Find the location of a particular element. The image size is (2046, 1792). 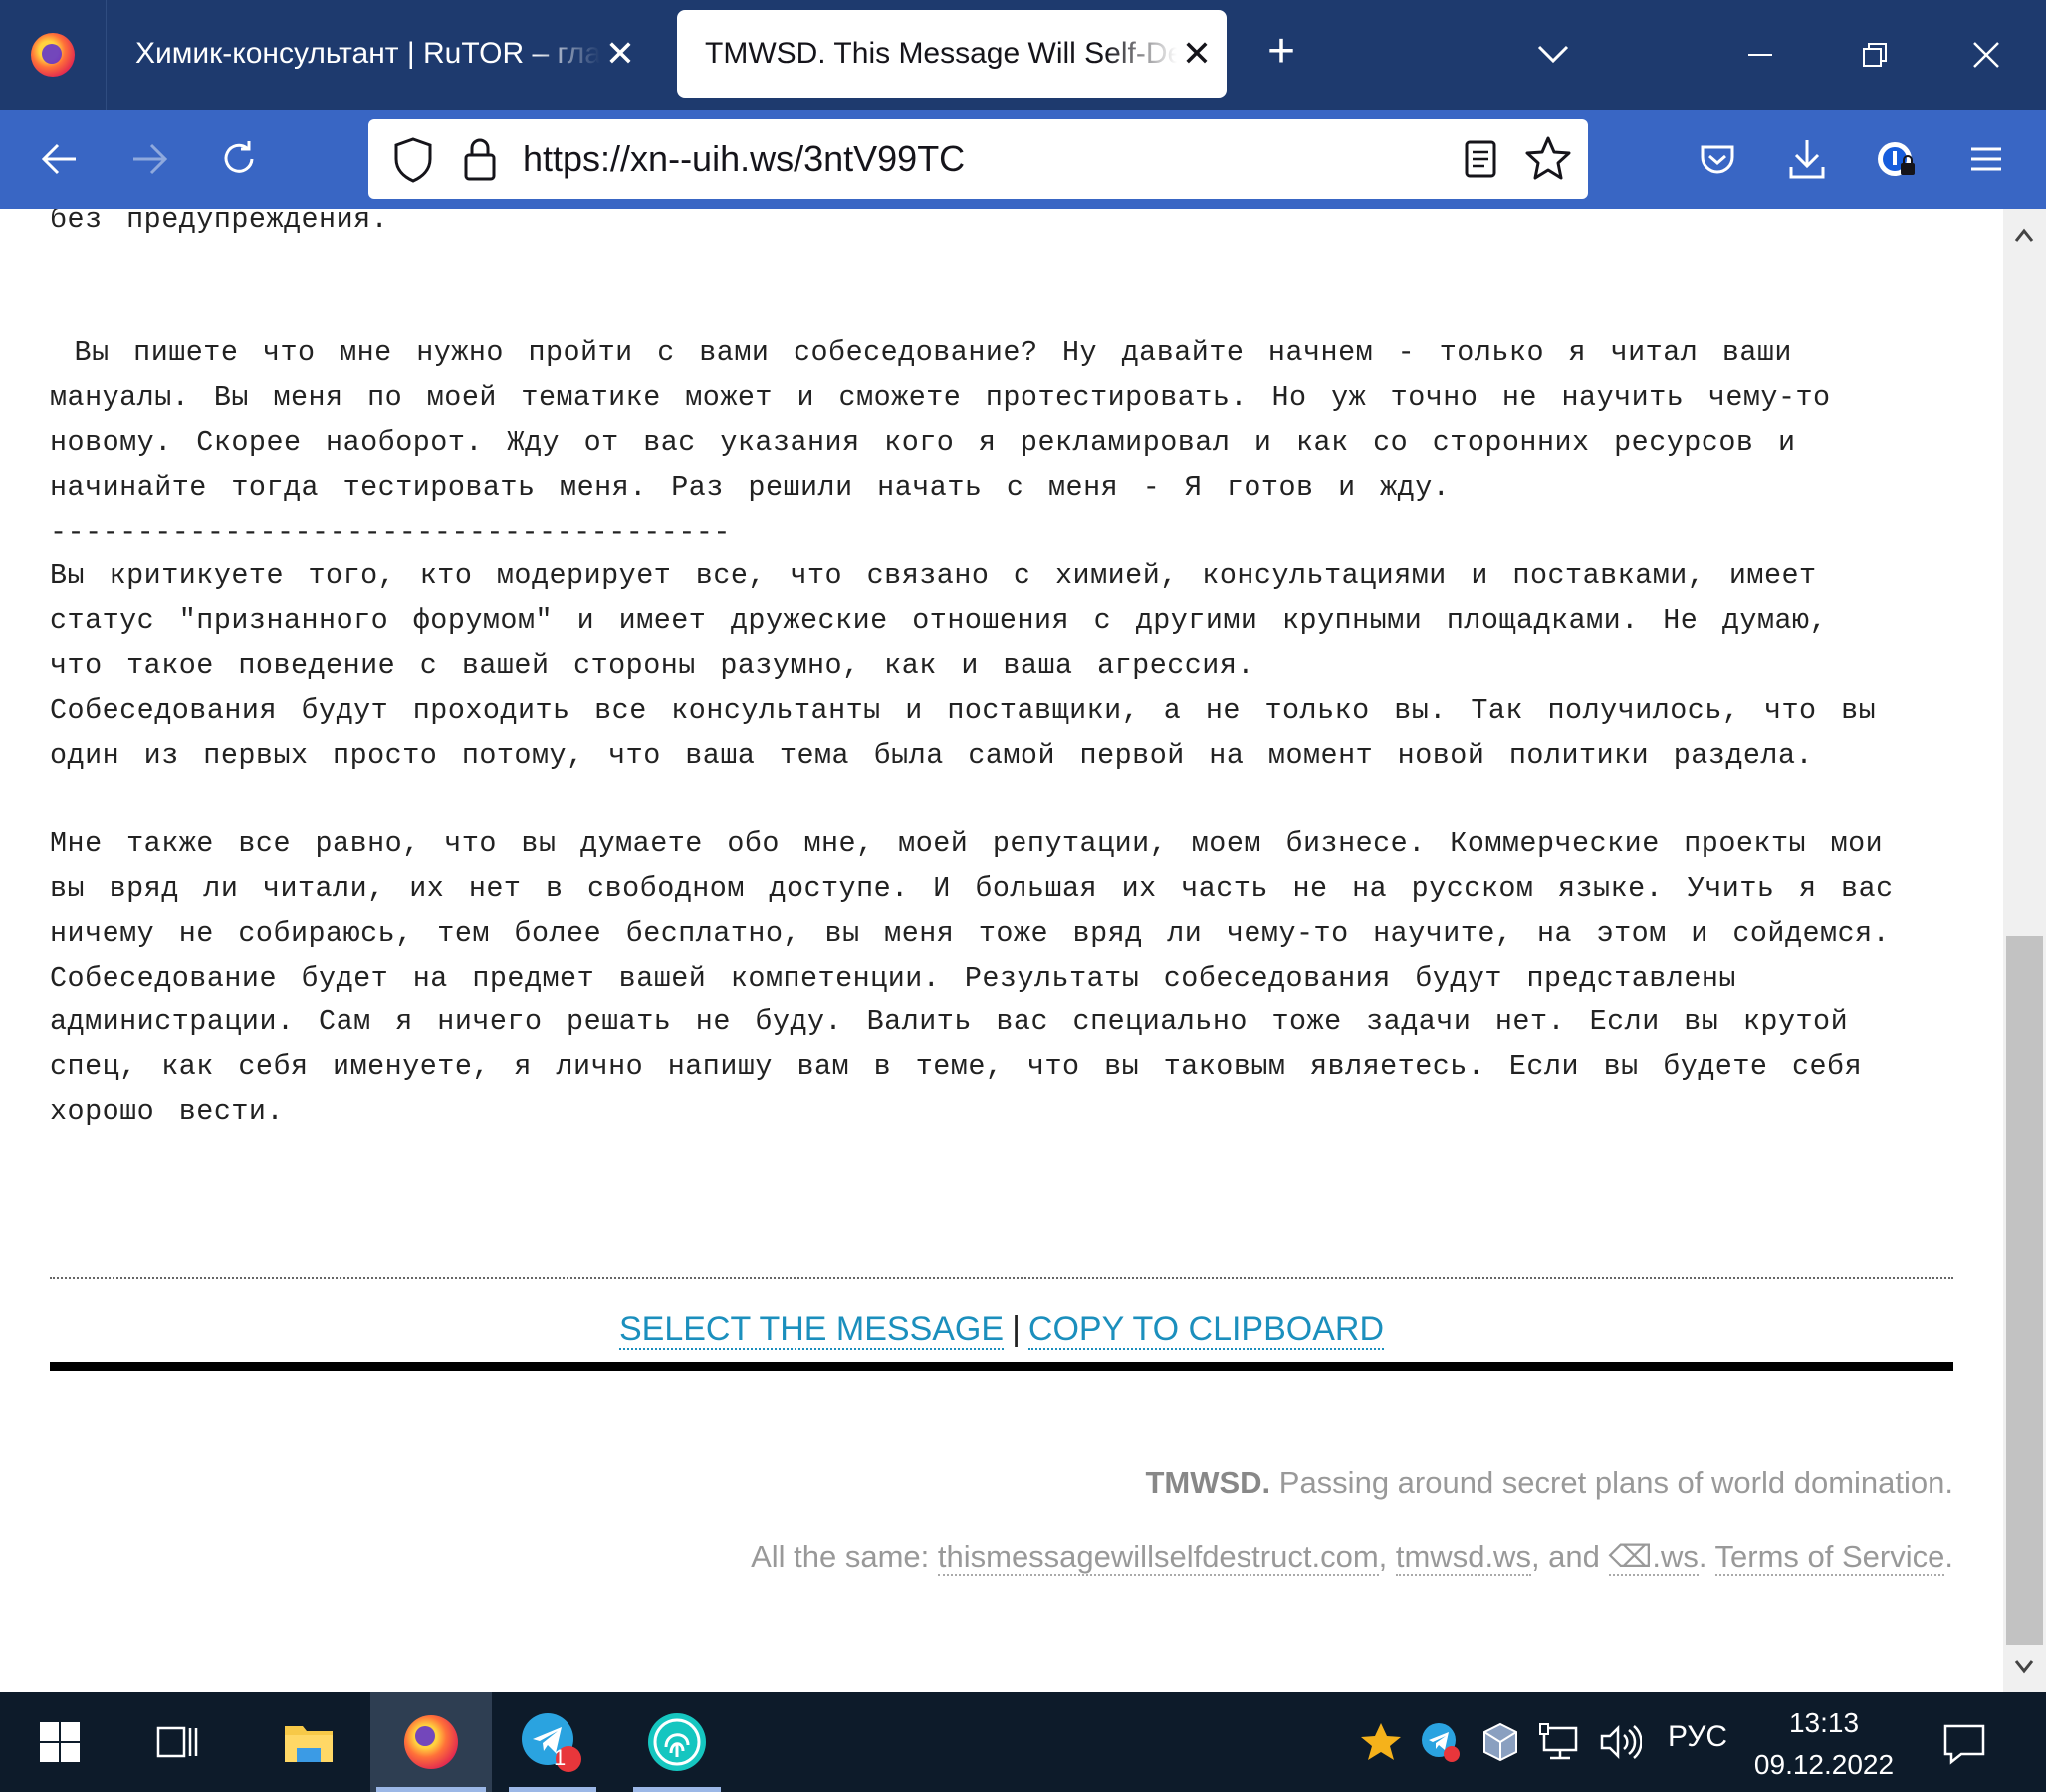

restore-icon is located at coordinates (1875, 55).